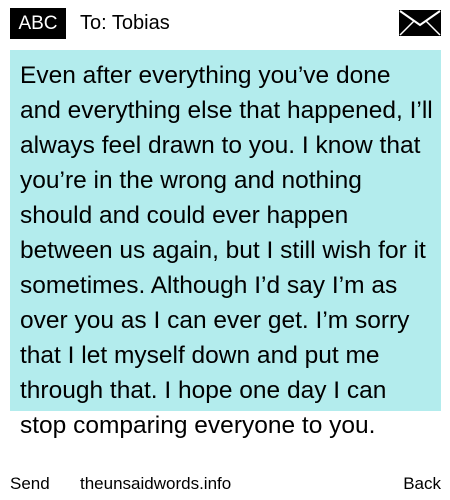 The width and height of the screenshot is (450, 500). I want to click on back-softkey: Back, so click(422, 484).